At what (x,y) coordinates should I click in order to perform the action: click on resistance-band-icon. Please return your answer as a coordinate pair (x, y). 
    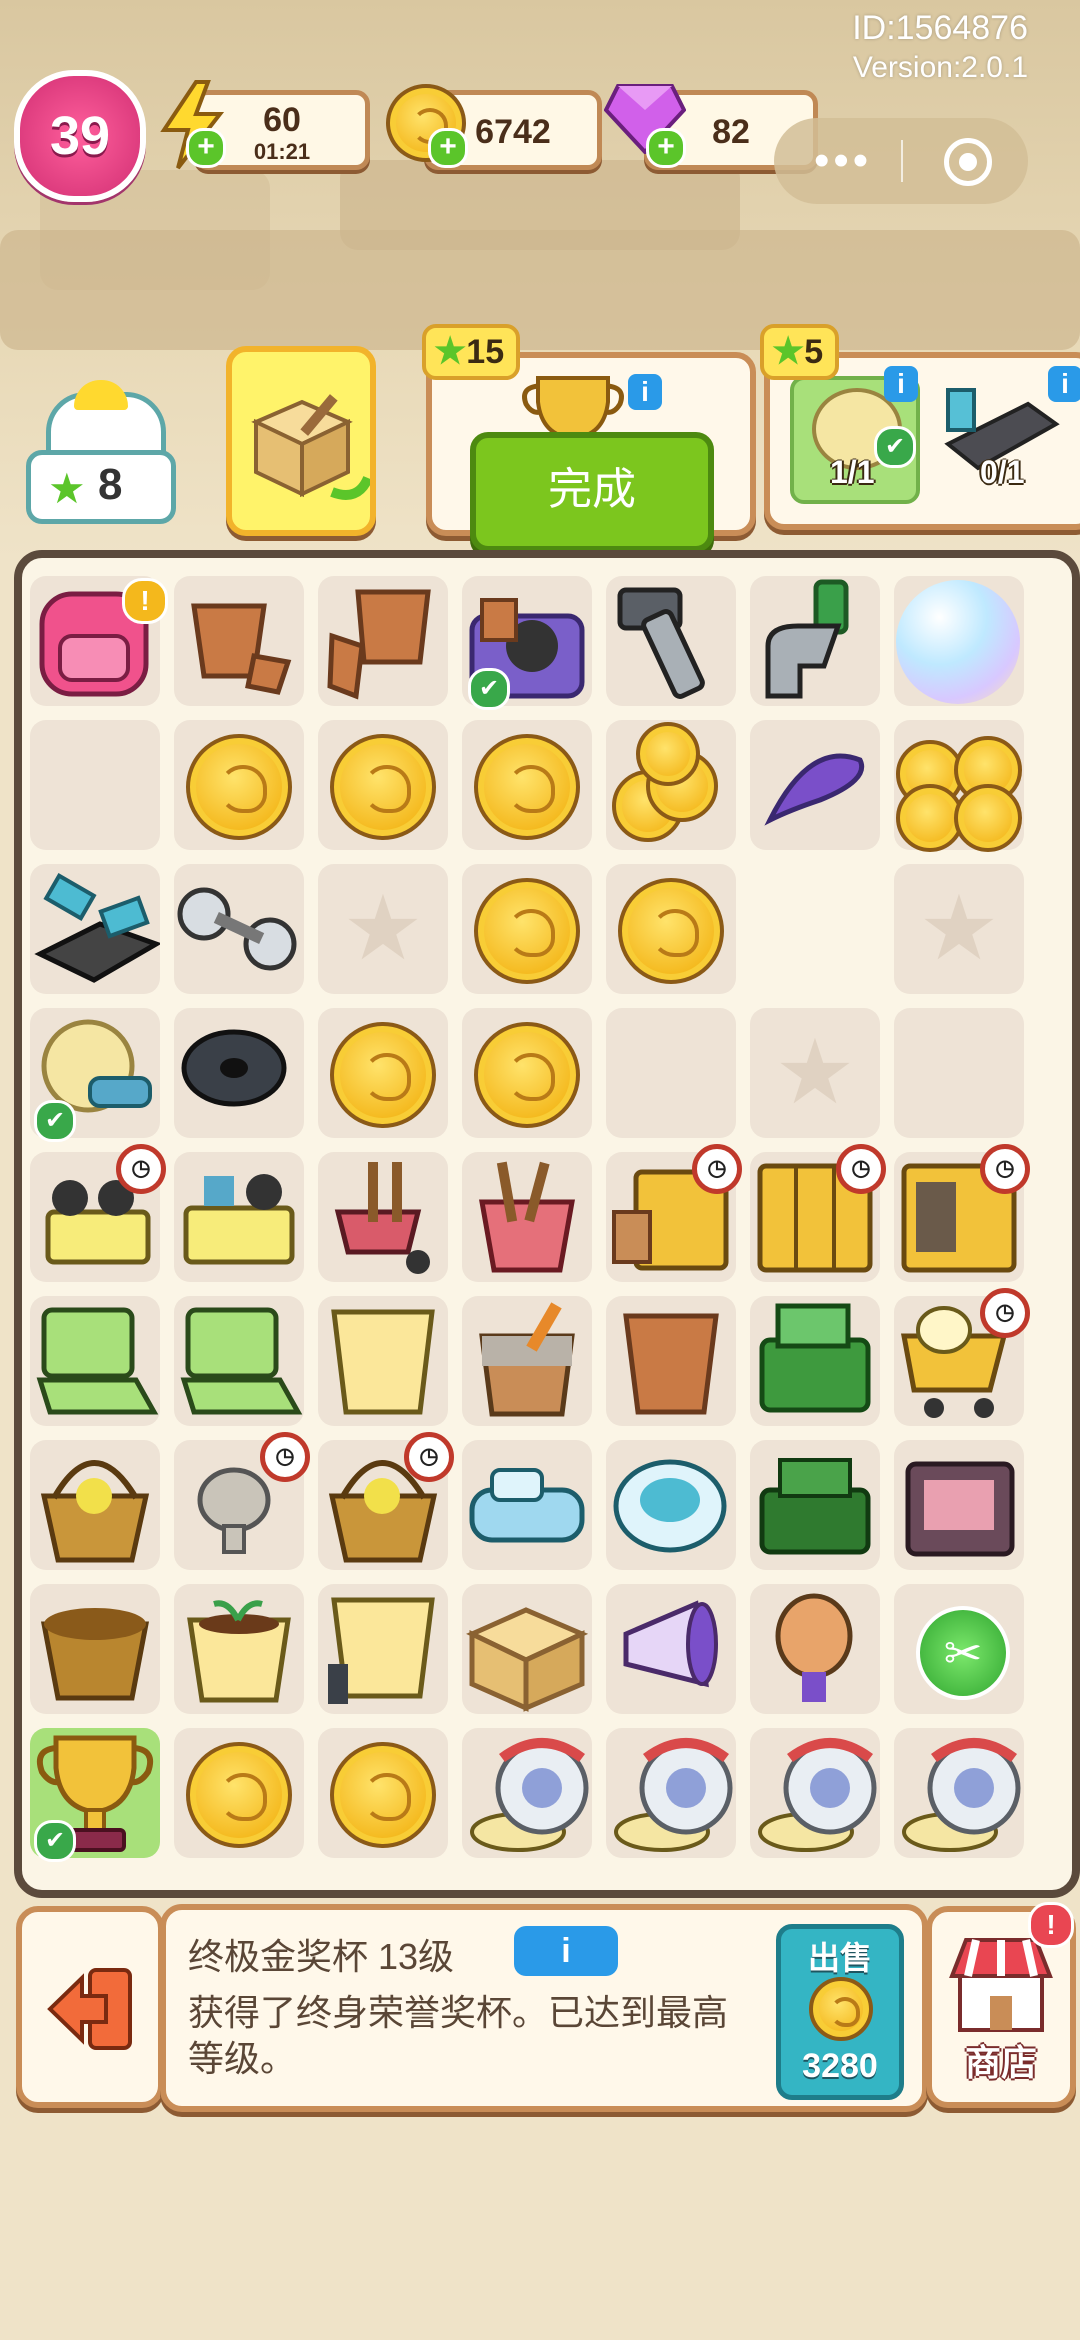
    Looking at the image, I should click on (814, 789).